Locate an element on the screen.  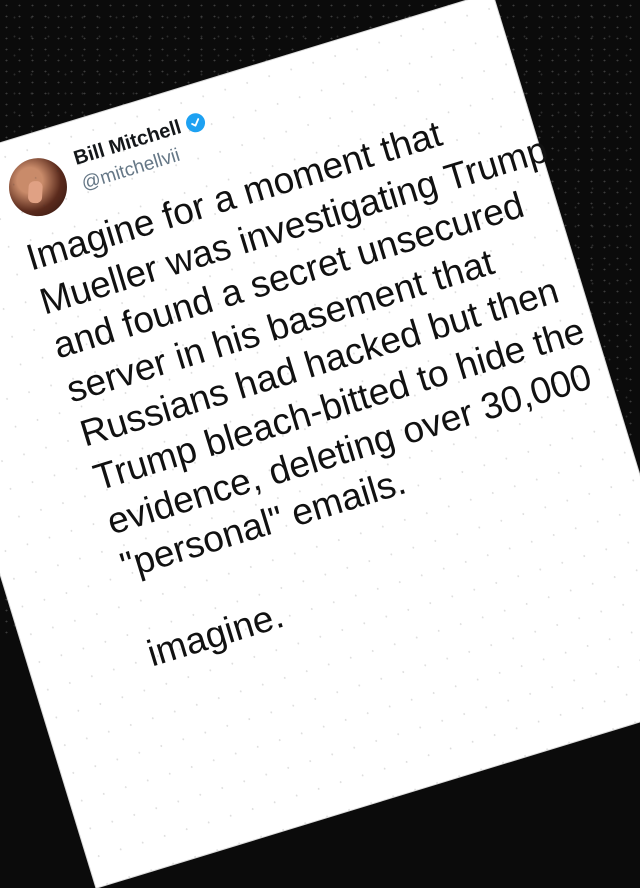
verified-badge-icon is located at coordinates (195, 122).